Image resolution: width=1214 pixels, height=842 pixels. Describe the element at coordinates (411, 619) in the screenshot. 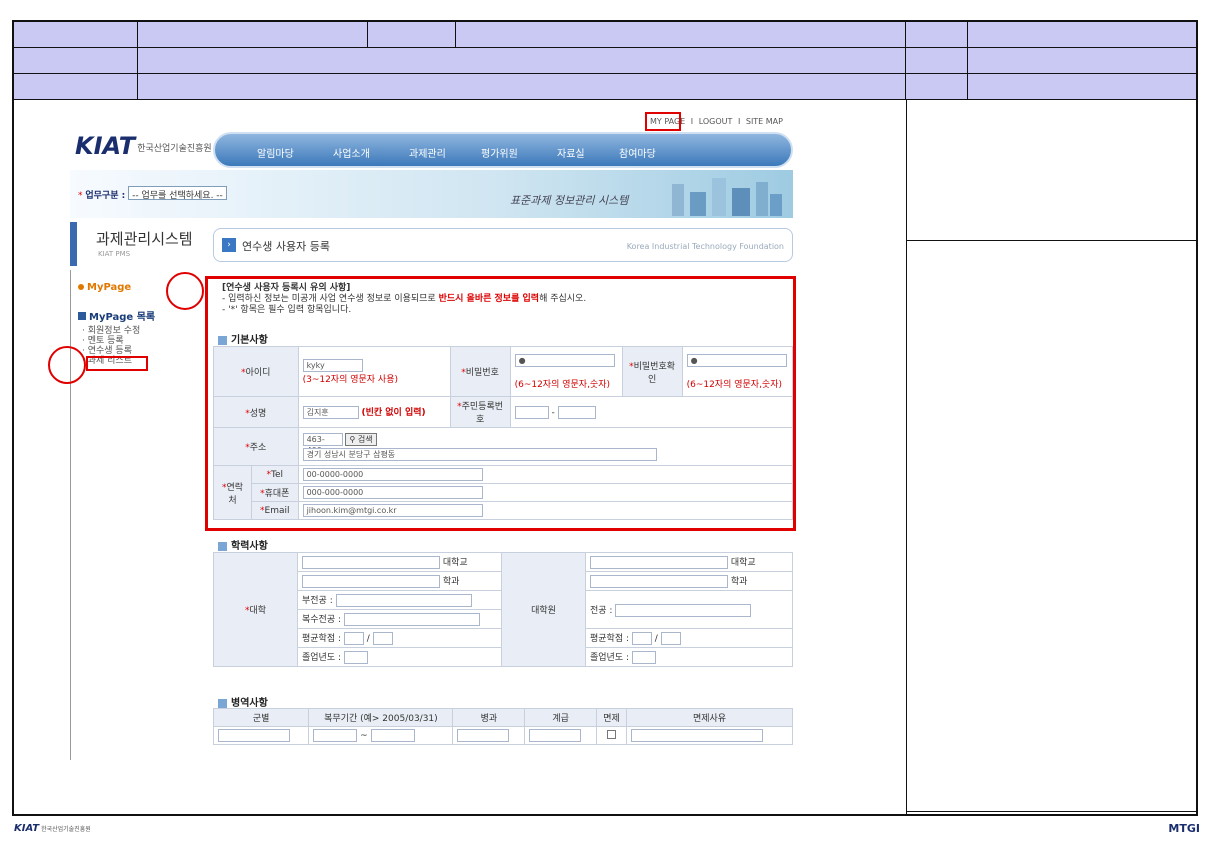

I see `double-major-input` at that location.